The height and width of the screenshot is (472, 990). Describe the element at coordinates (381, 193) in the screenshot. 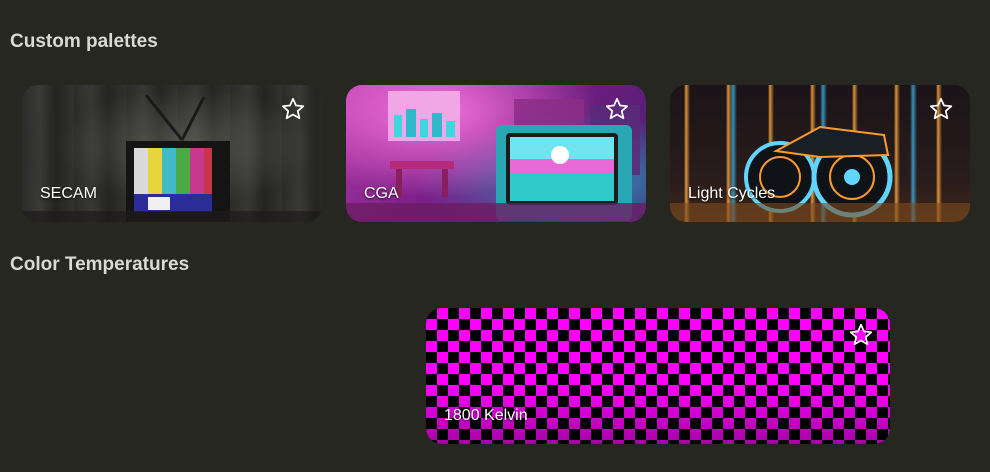

I see `palette-card-label: CGA` at that location.